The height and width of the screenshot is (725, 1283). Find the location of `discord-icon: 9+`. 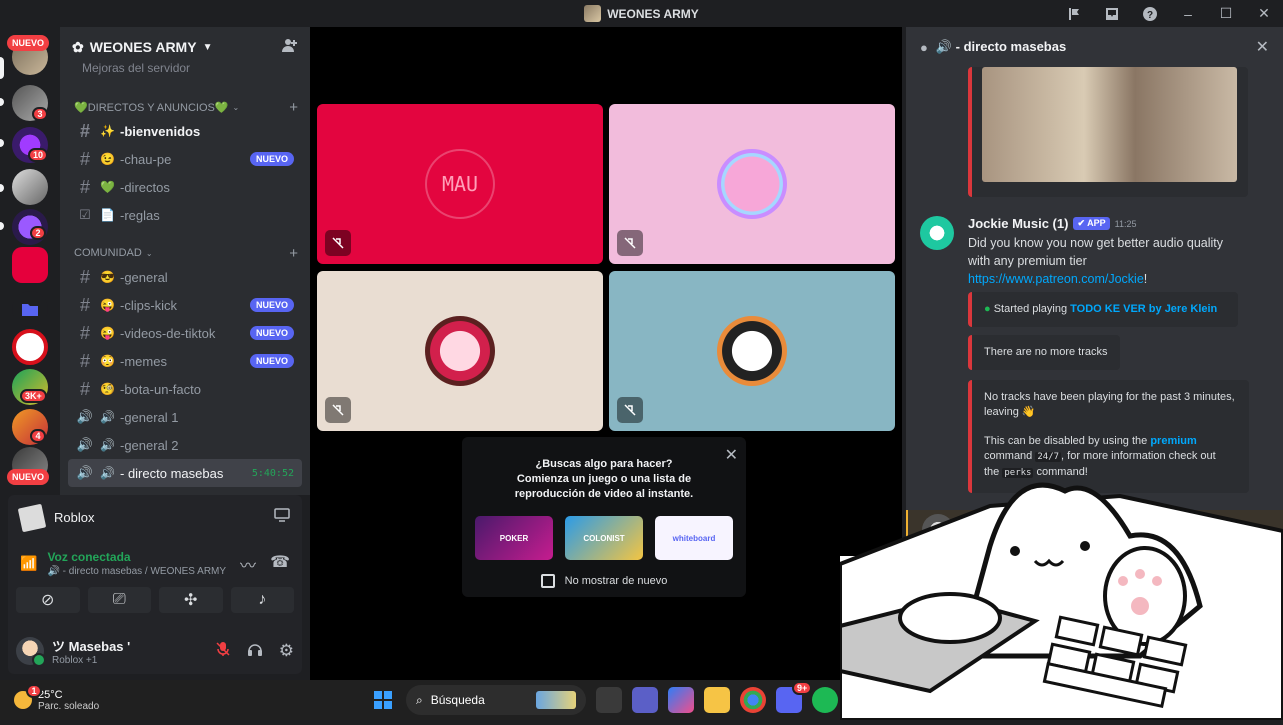

discord-icon: 9+ is located at coordinates (794, 697).